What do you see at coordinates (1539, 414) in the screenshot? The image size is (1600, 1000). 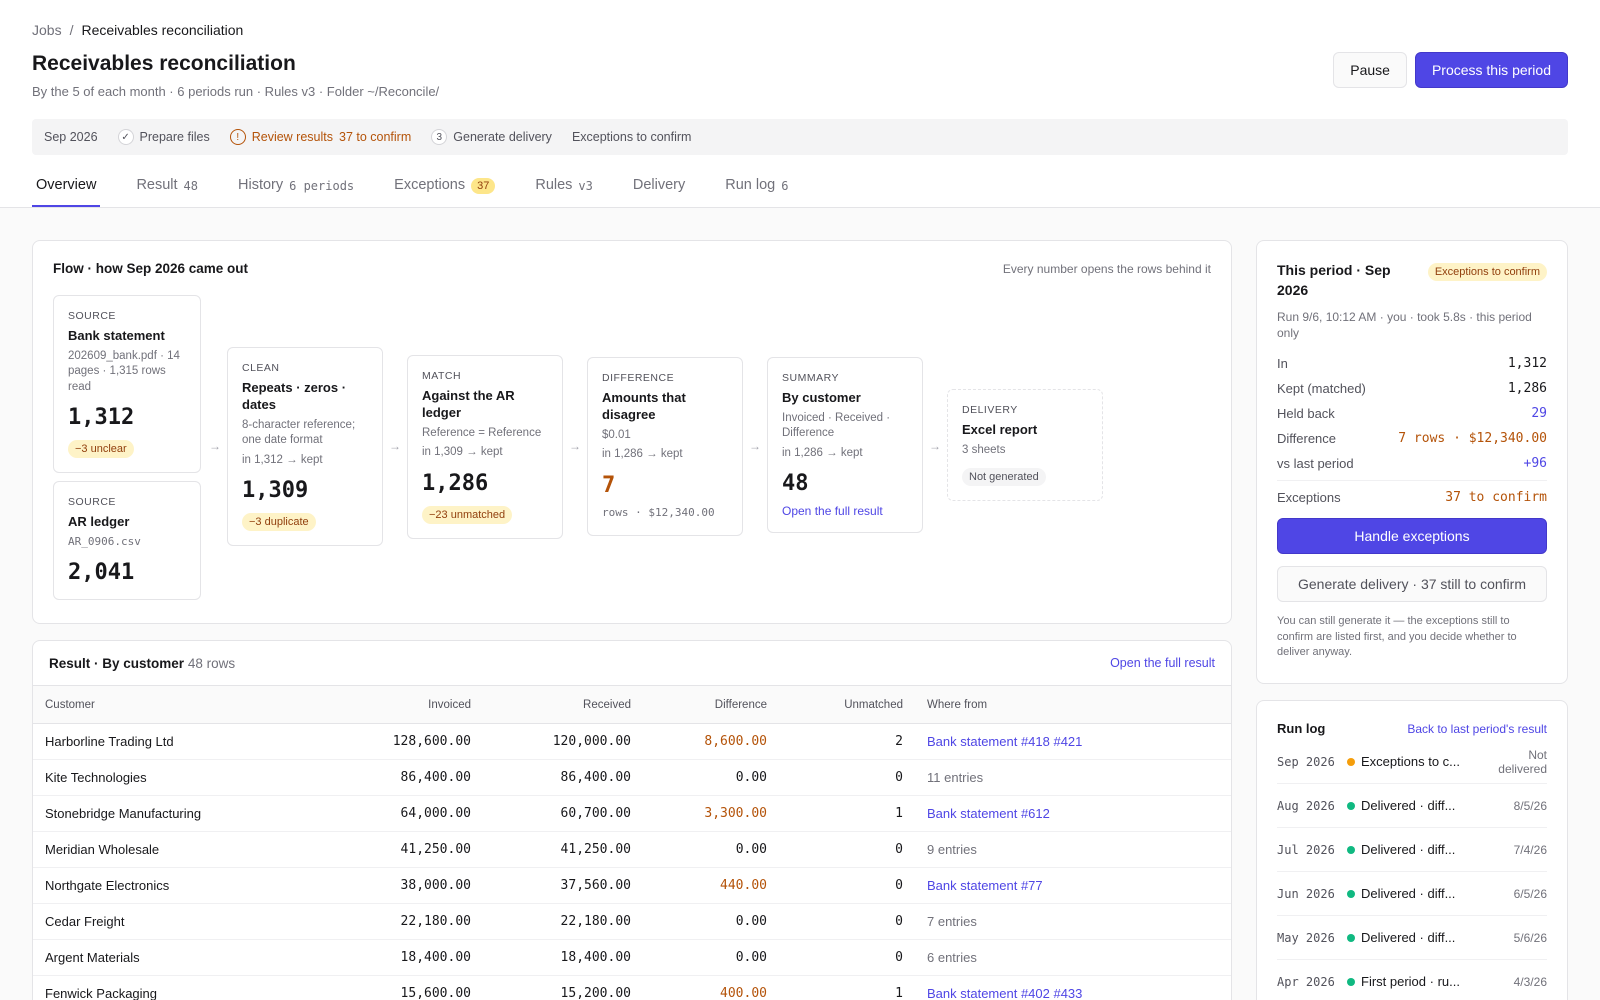 I see `stat-value: 29` at bounding box center [1539, 414].